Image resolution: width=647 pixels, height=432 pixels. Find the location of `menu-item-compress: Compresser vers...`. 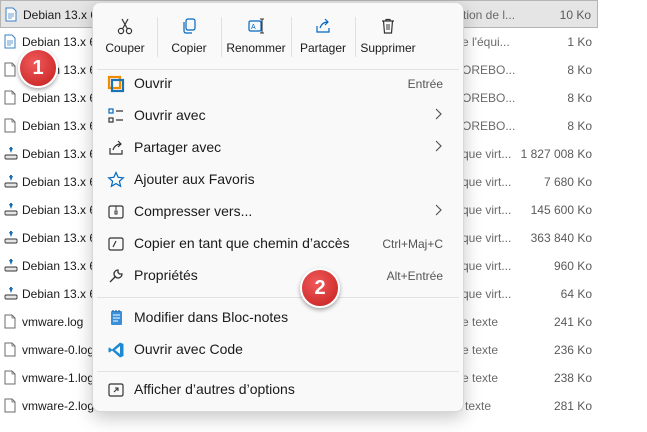

menu-item-compress: Compresser vers... is located at coordinates (278, 212).